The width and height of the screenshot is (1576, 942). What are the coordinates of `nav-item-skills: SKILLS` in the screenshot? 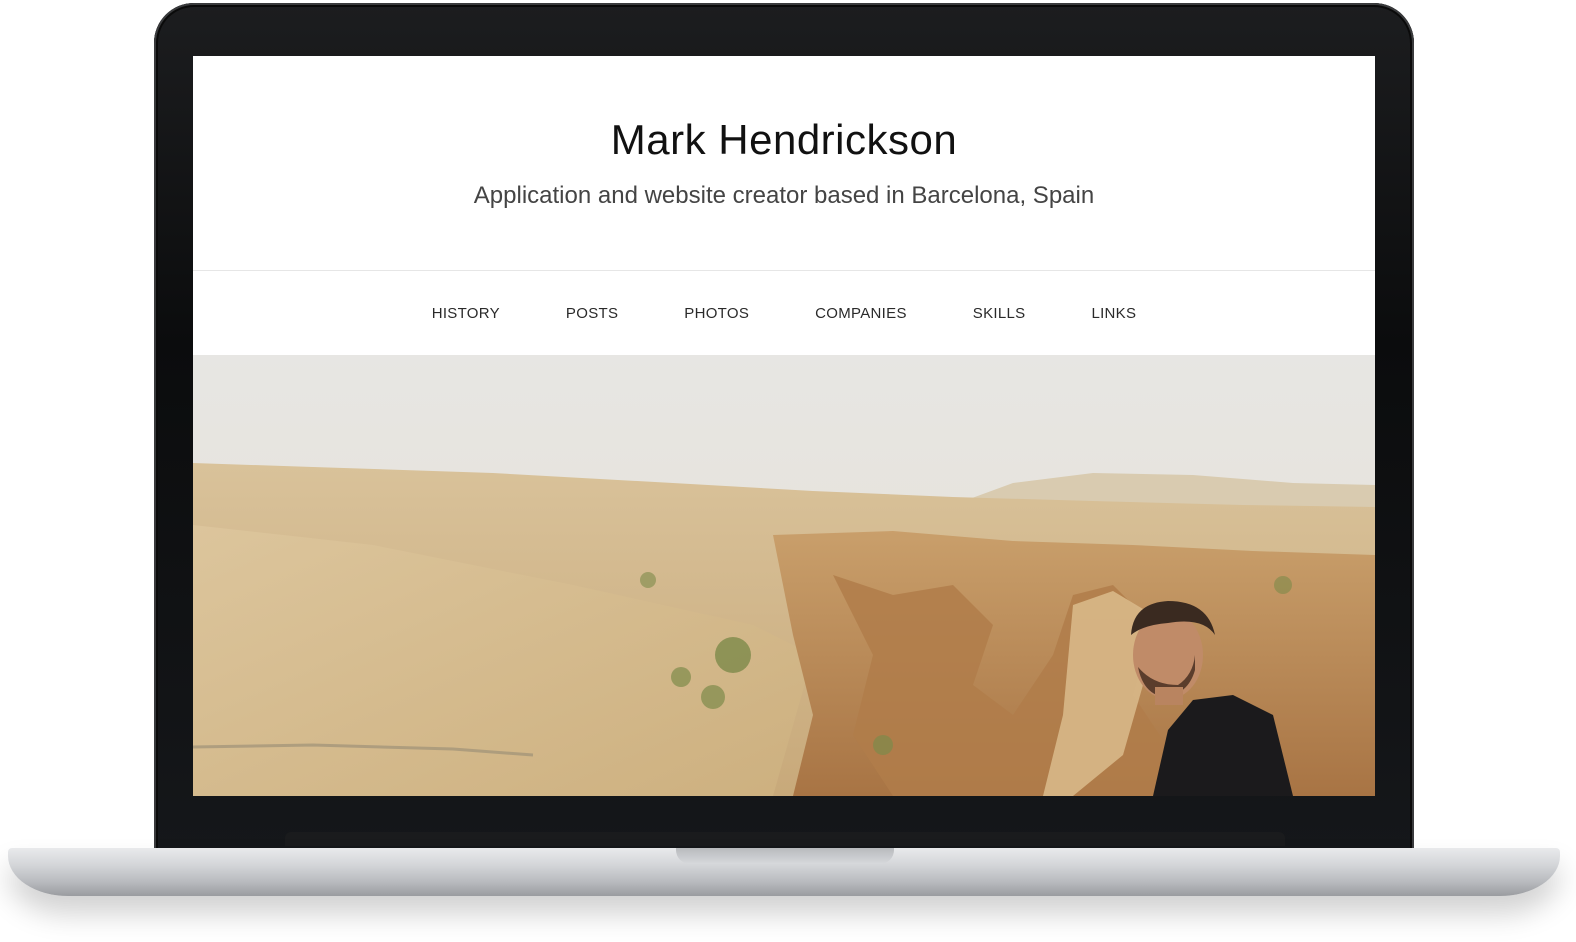 It's located at (999, 313).